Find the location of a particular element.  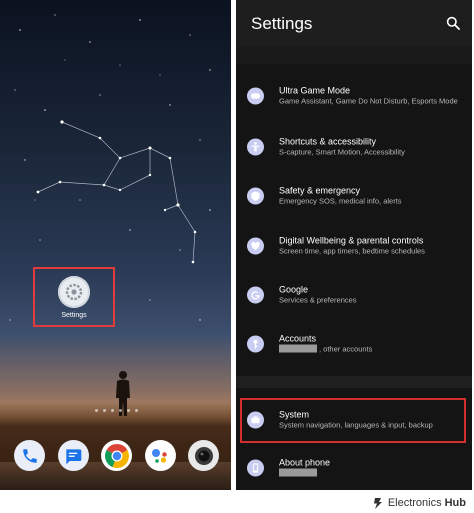

app-dock is located at coordinates (116, 455).